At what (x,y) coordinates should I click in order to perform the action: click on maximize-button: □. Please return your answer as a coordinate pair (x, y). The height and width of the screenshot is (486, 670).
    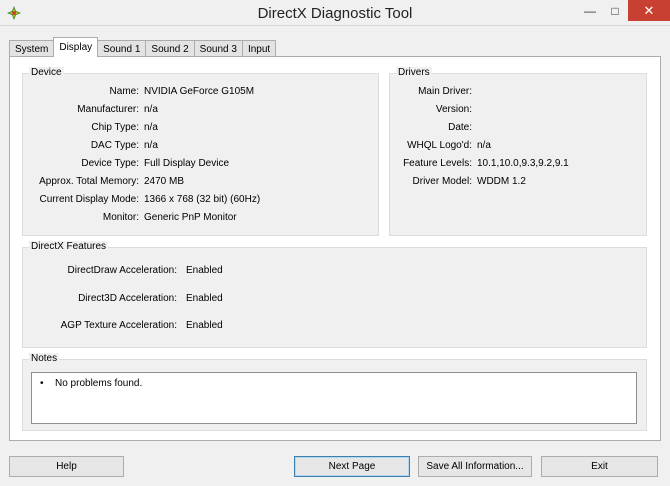
    Looking at the image, I should click on (615, 10).